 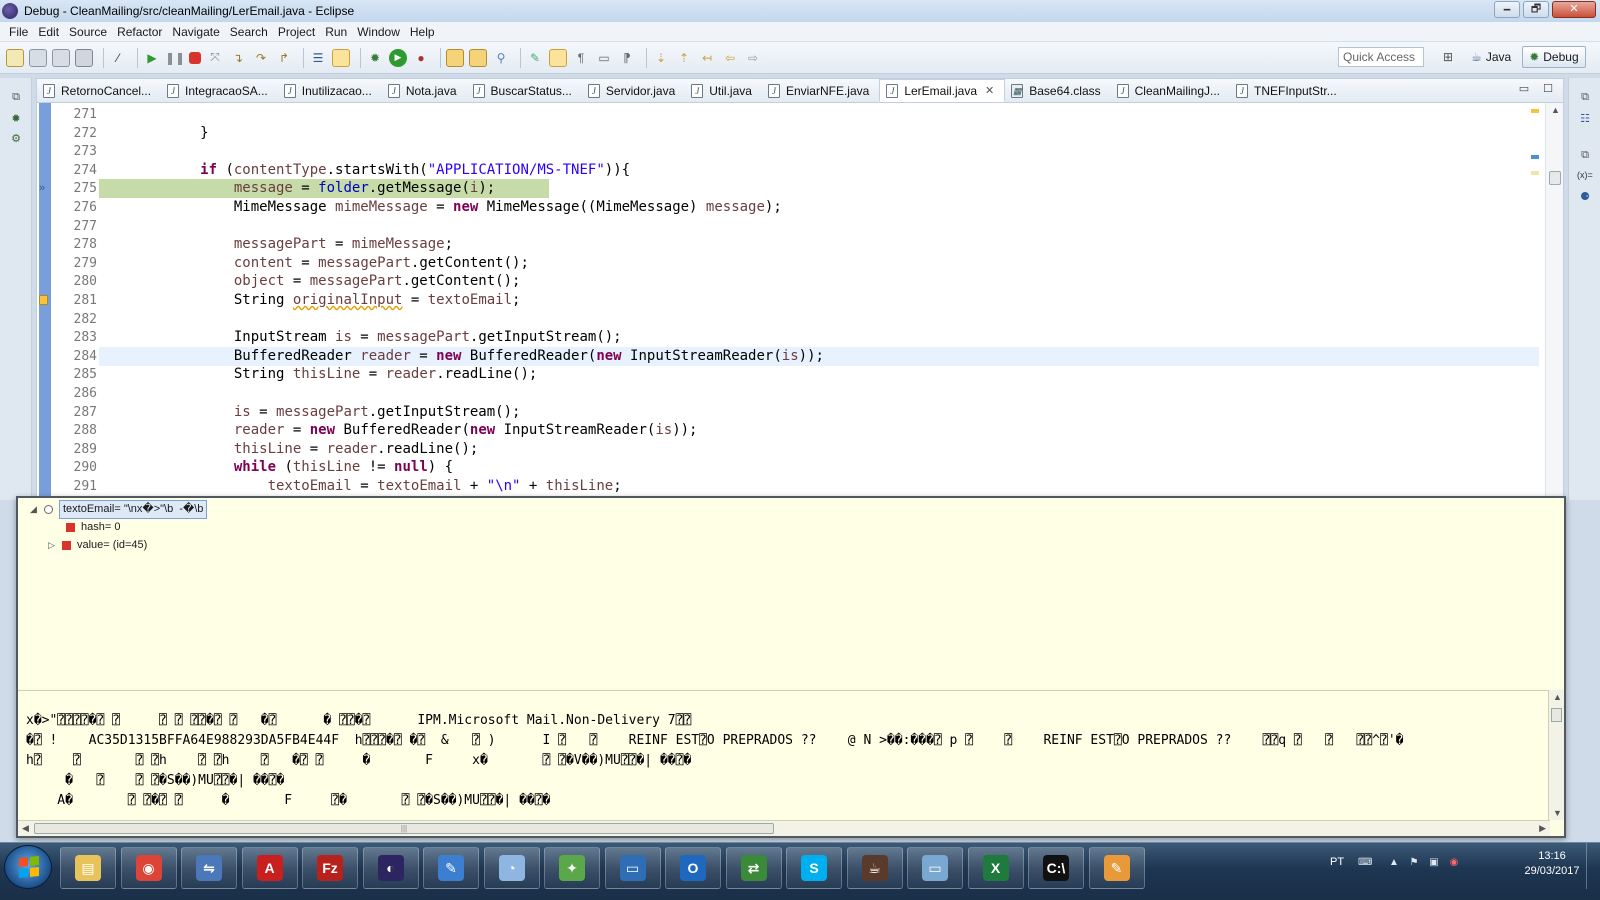 I want to click on code-line: messagePart = mimeMessage;, so click(x=819, y=244).